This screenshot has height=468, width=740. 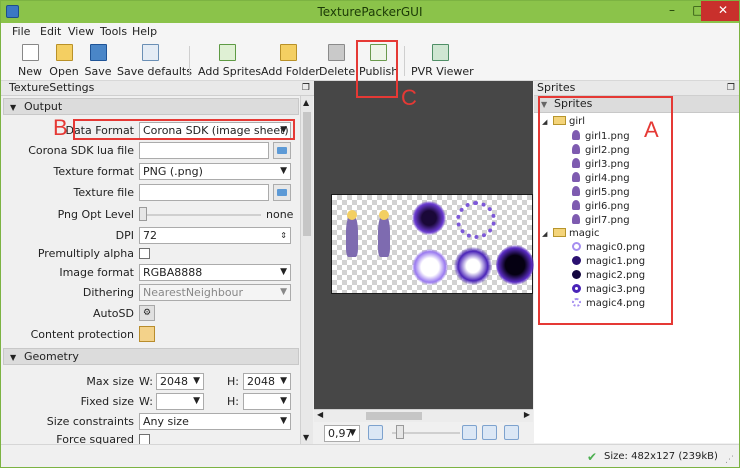 I want to click on premultiply-alpha-label: Premultiply alpha, so click(x=85, y=253).